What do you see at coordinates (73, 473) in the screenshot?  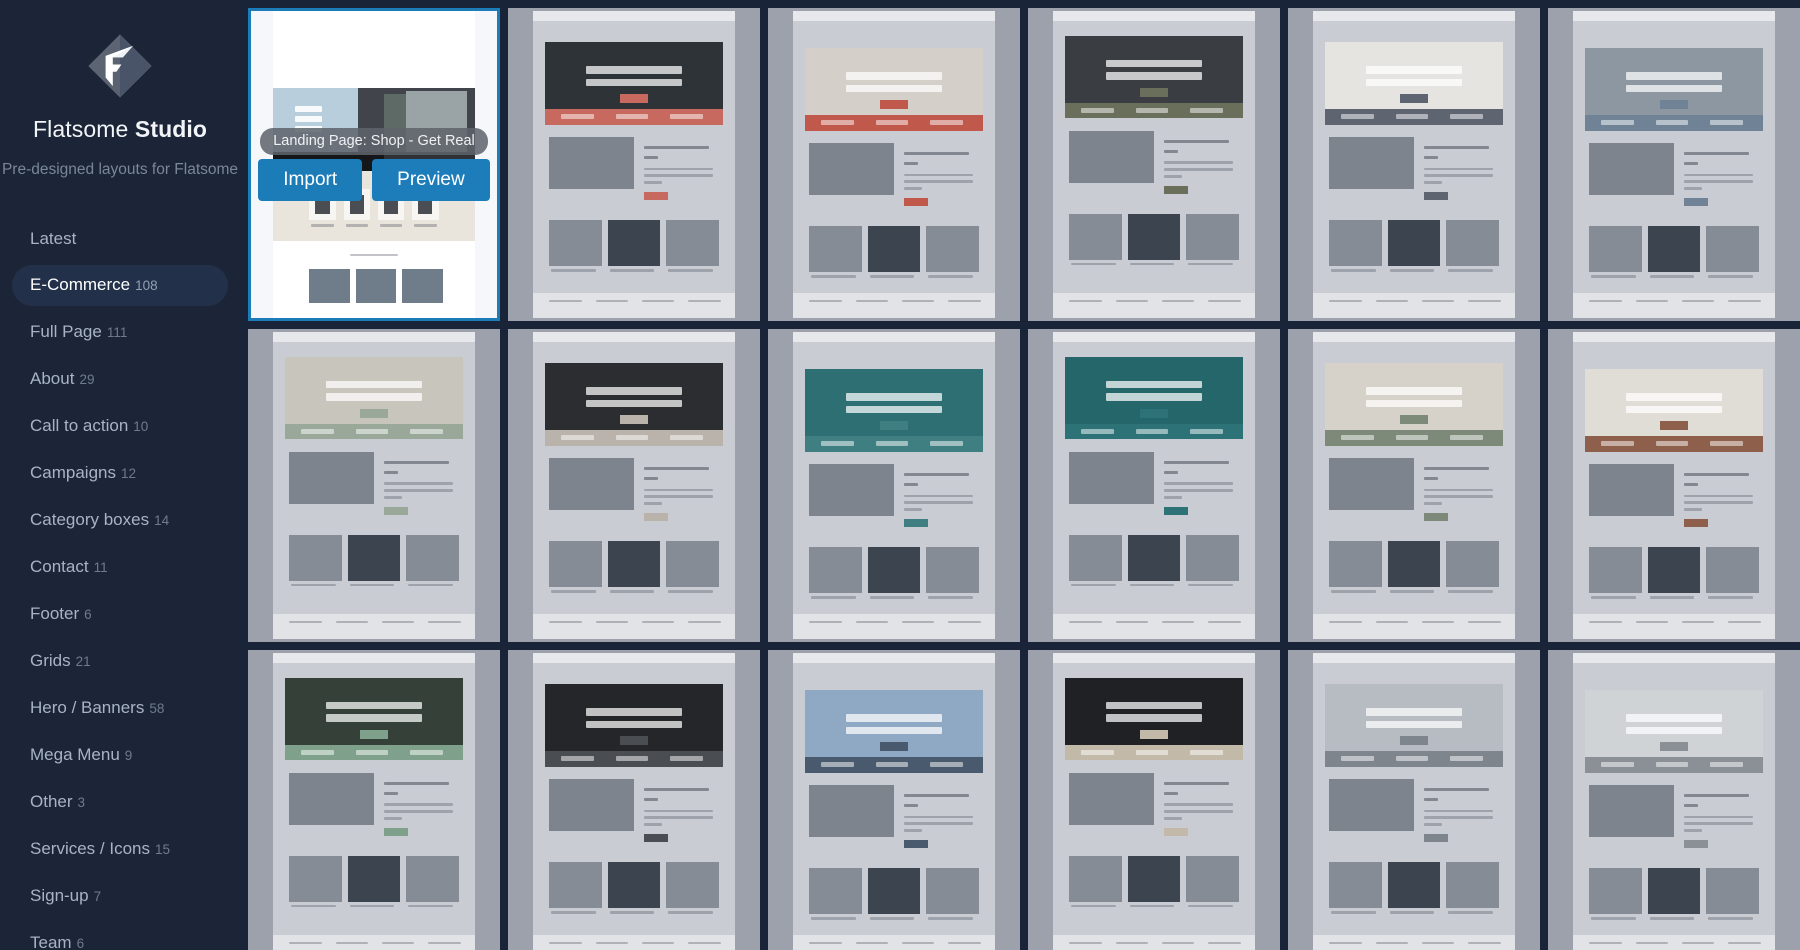 I see `sidebar-item-label: Campaigns` at bounding box center [73, 473].